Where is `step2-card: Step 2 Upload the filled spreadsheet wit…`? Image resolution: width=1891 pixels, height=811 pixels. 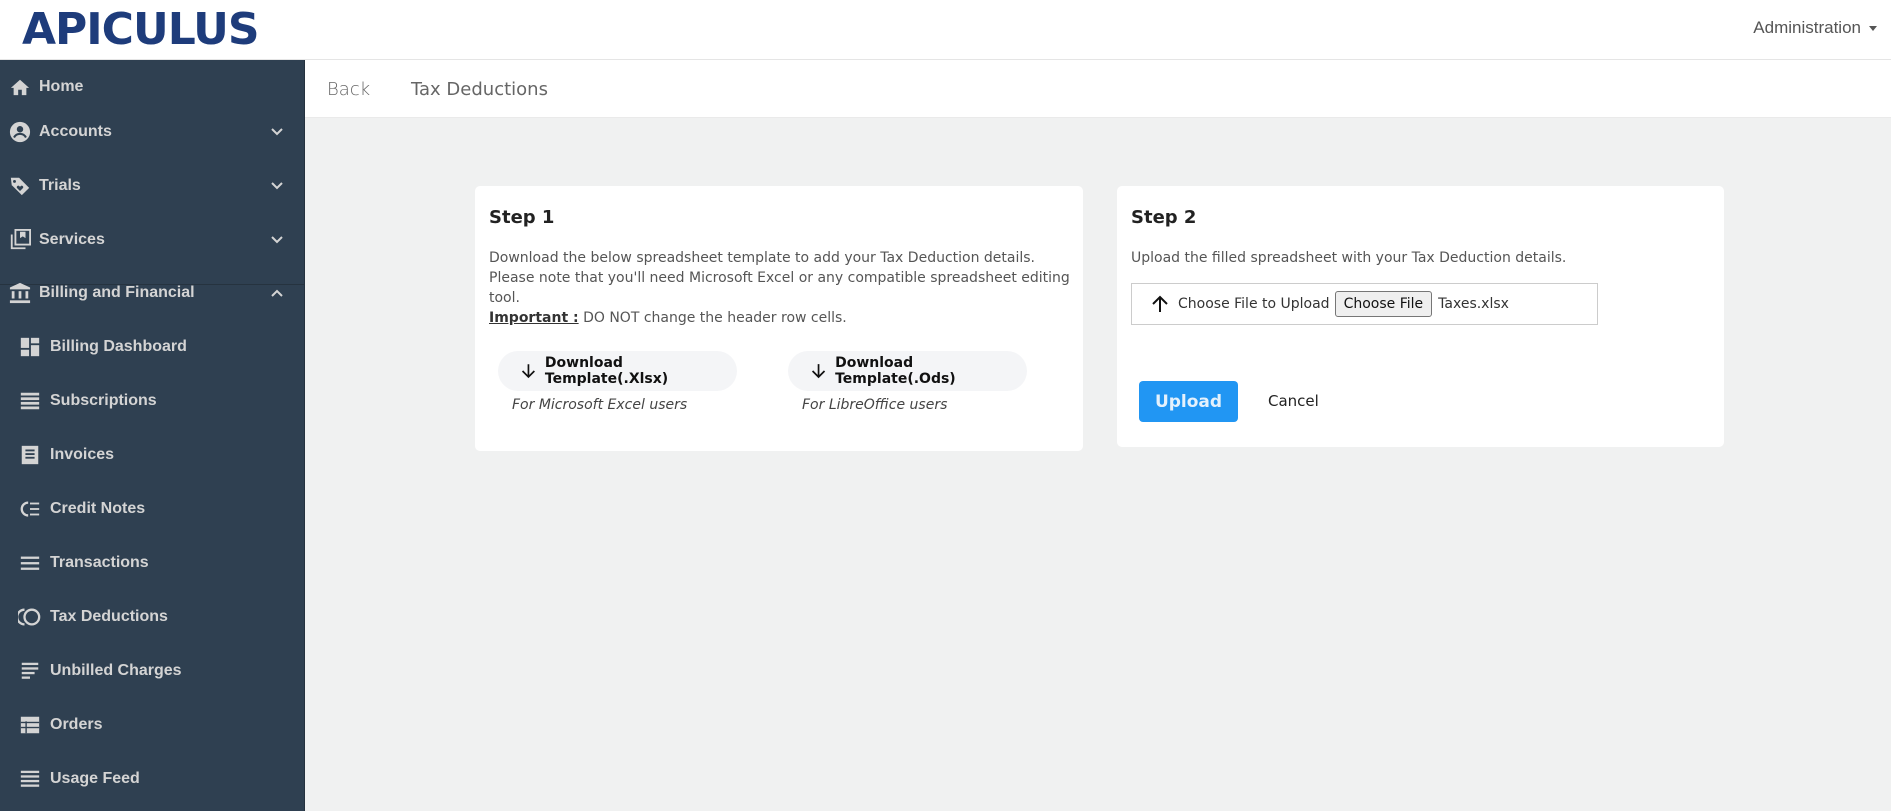
step2-card: Step 2 Upload the filled spreadsheet wit… is located at coordinates (1420, 316).